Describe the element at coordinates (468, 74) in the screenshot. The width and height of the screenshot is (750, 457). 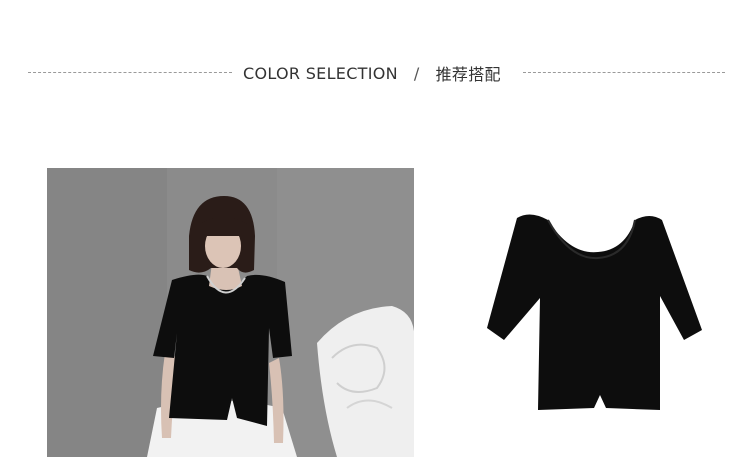
I see `title-chinese: 推荐搭配` at that location.